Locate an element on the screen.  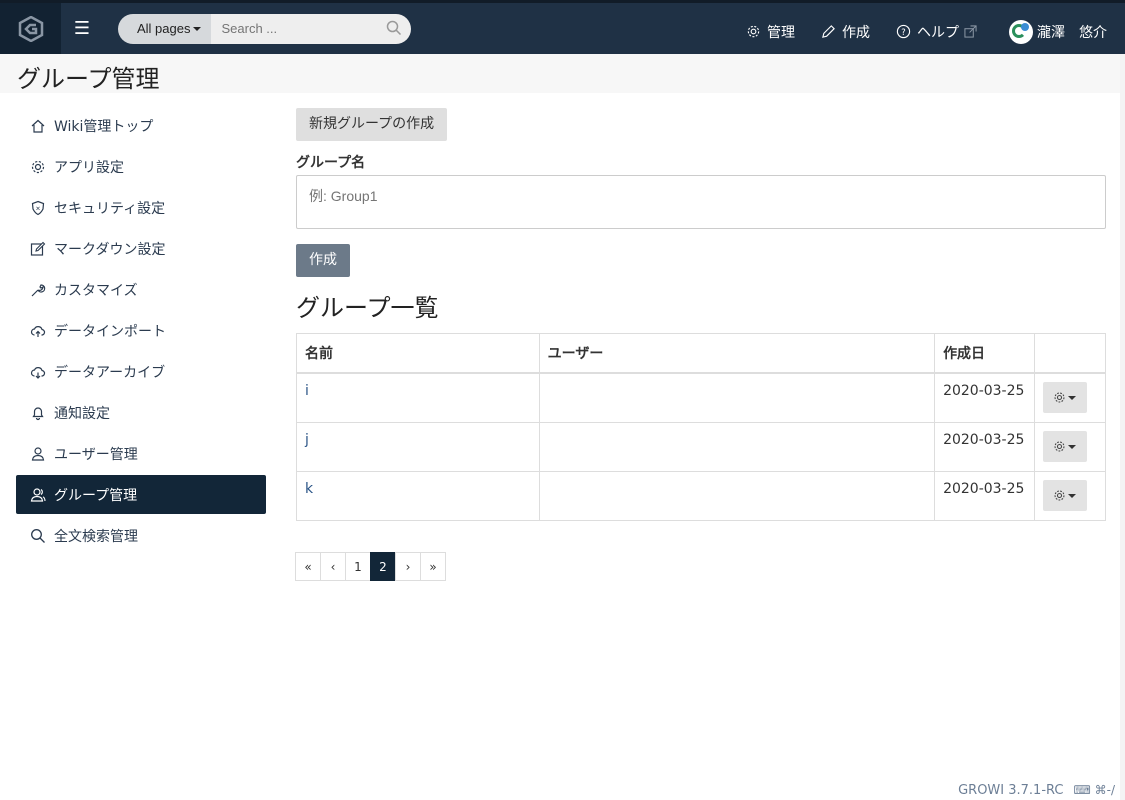
table-row: j 2020-03-25 is located at coordinates (701, 447).